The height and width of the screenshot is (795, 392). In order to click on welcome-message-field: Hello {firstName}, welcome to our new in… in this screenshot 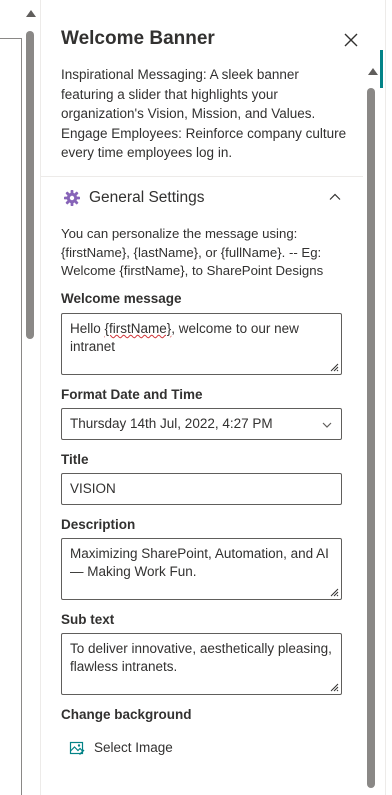, I will do `click(201, 344)`.